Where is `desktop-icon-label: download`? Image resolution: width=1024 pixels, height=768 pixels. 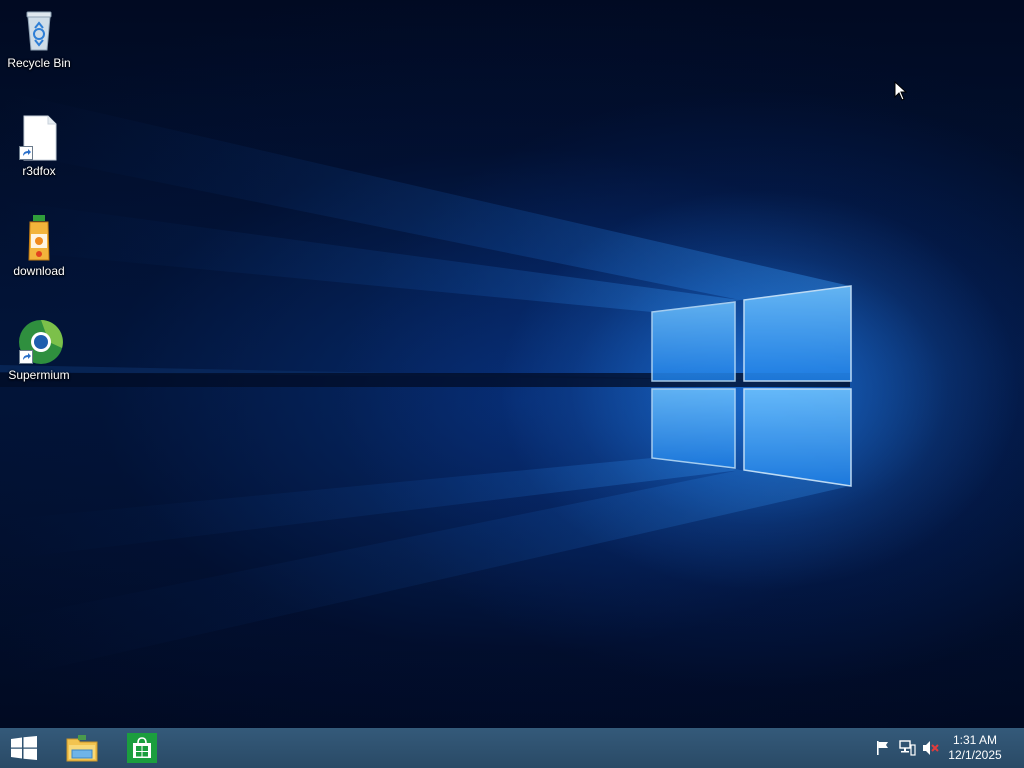 desktop-icon-label: download is located at coordinates (39, 271).